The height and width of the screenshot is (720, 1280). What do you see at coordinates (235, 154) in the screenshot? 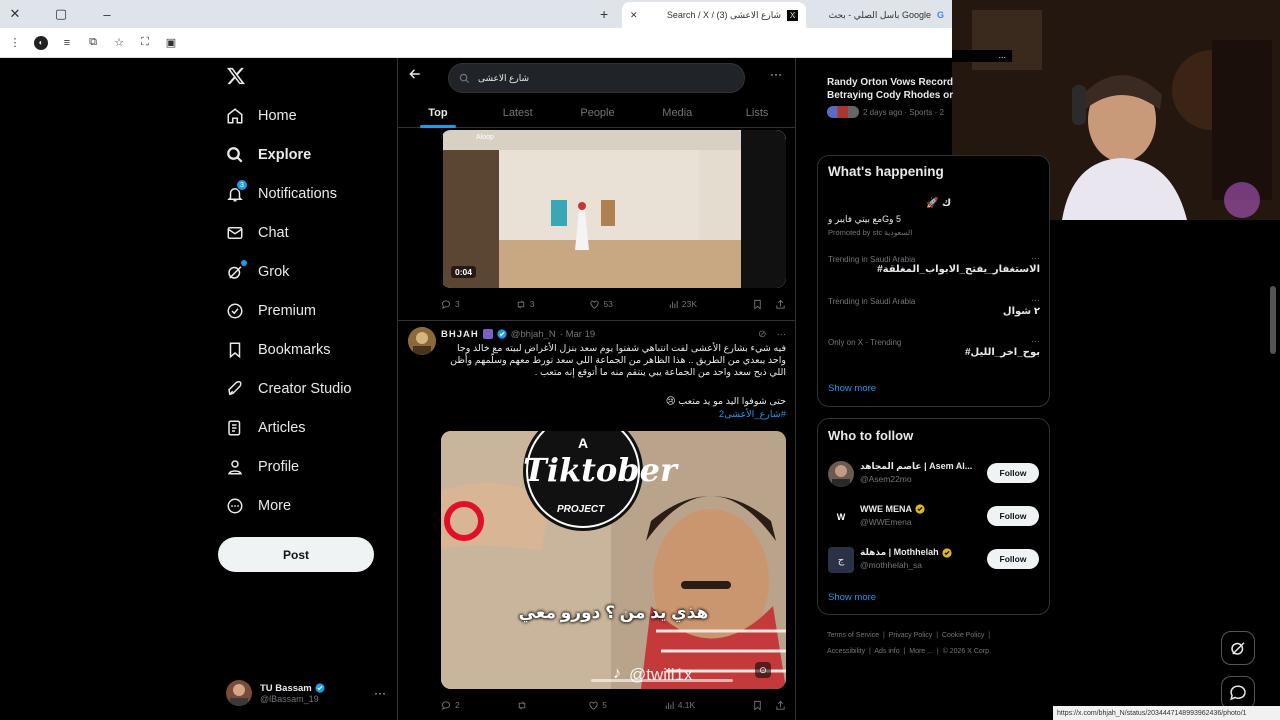
I see `search-icon` at bounding box center [235, 154].